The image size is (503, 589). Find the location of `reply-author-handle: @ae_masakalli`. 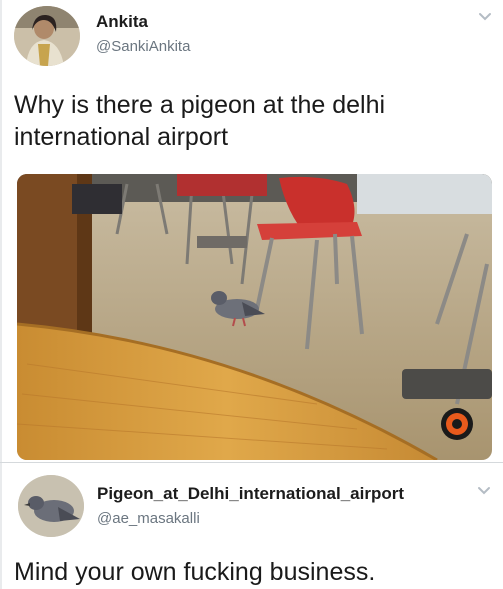

reply-author-handle: @ae_masakalli is located at coordinates (148, 518).